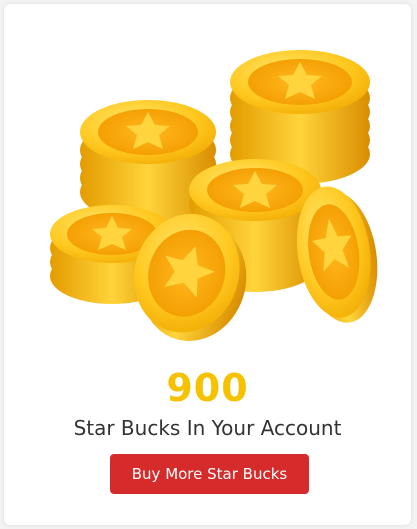  Describe the element at coordinates (207, 428) in the screenshot. I see `balance-caption: Star Bucks In Your Account` at that location.